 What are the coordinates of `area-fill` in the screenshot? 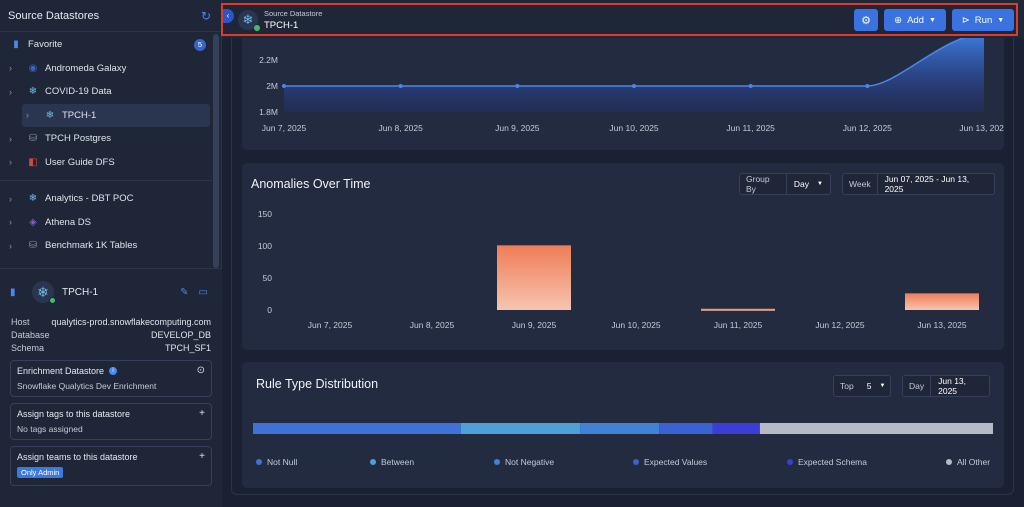 It's located at (634, 75).